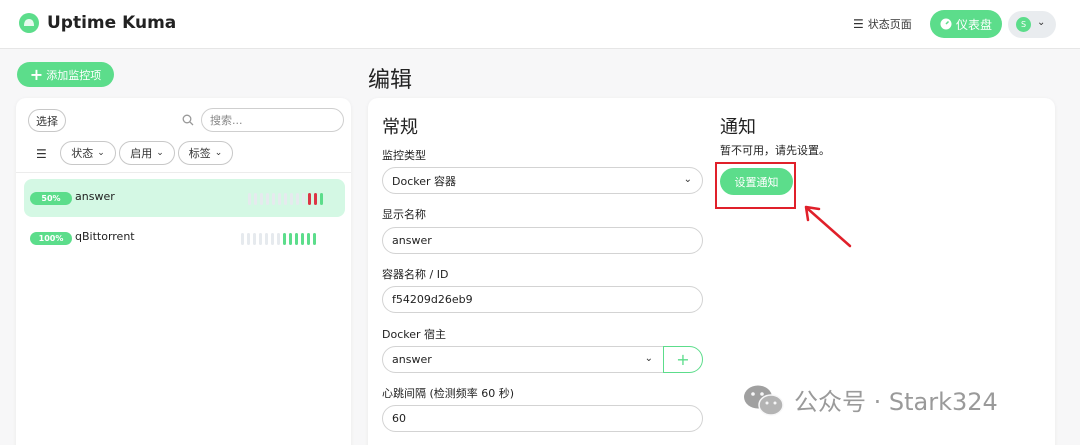  I want to click on interval-label: 心跳间隔 (检测频率 60 秒), so click(448, 393).